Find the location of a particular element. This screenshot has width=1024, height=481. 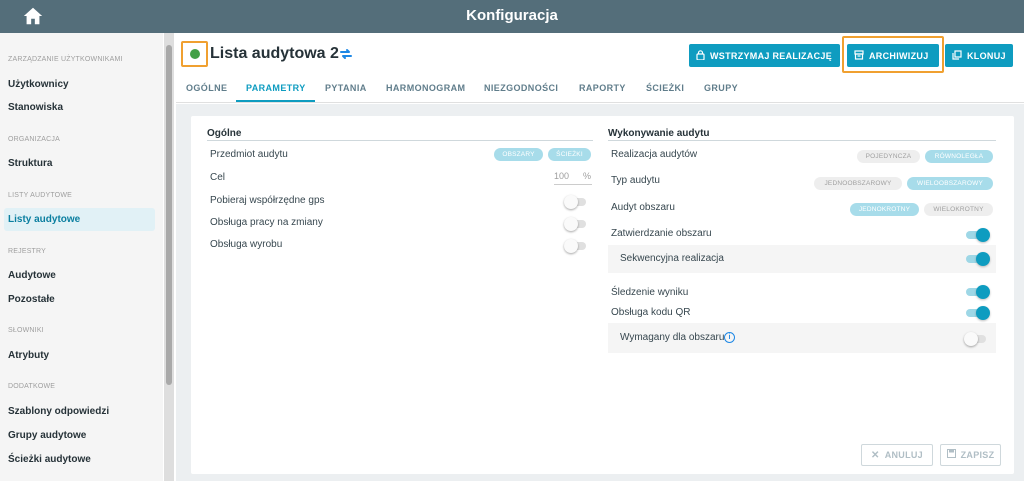

status-dot-icon is located at coordinates (195, 54).